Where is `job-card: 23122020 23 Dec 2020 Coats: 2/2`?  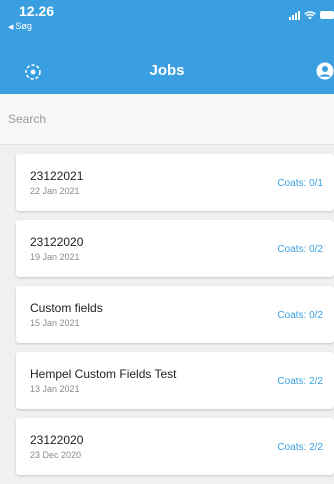
job-card: 23122020 23 Dec 2020 Coats: 2/2 is located at coordinates (175, 446).